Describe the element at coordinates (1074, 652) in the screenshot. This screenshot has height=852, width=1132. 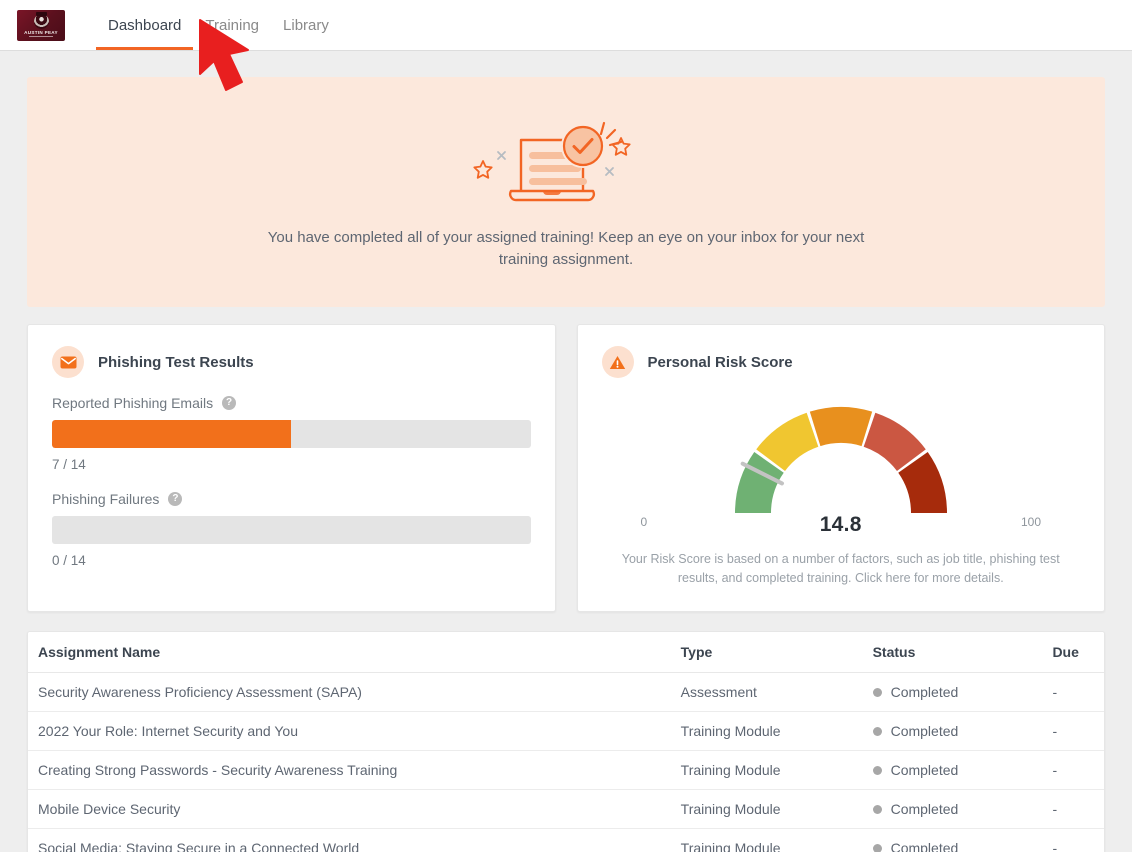
I see `column-header-due: Due` at that location.